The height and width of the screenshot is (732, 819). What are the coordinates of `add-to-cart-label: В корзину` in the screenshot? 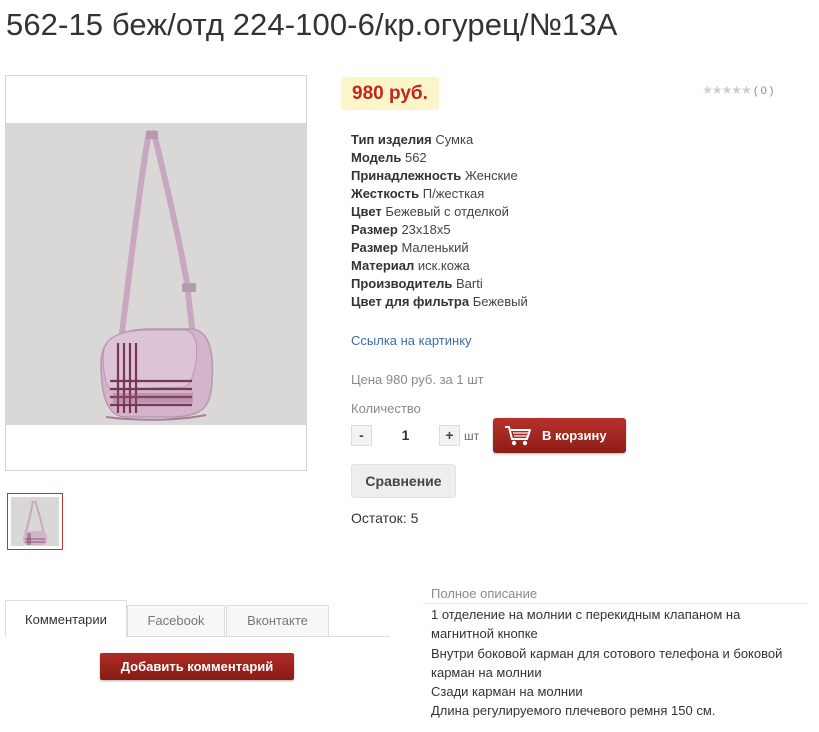 It's located at (574, 435).